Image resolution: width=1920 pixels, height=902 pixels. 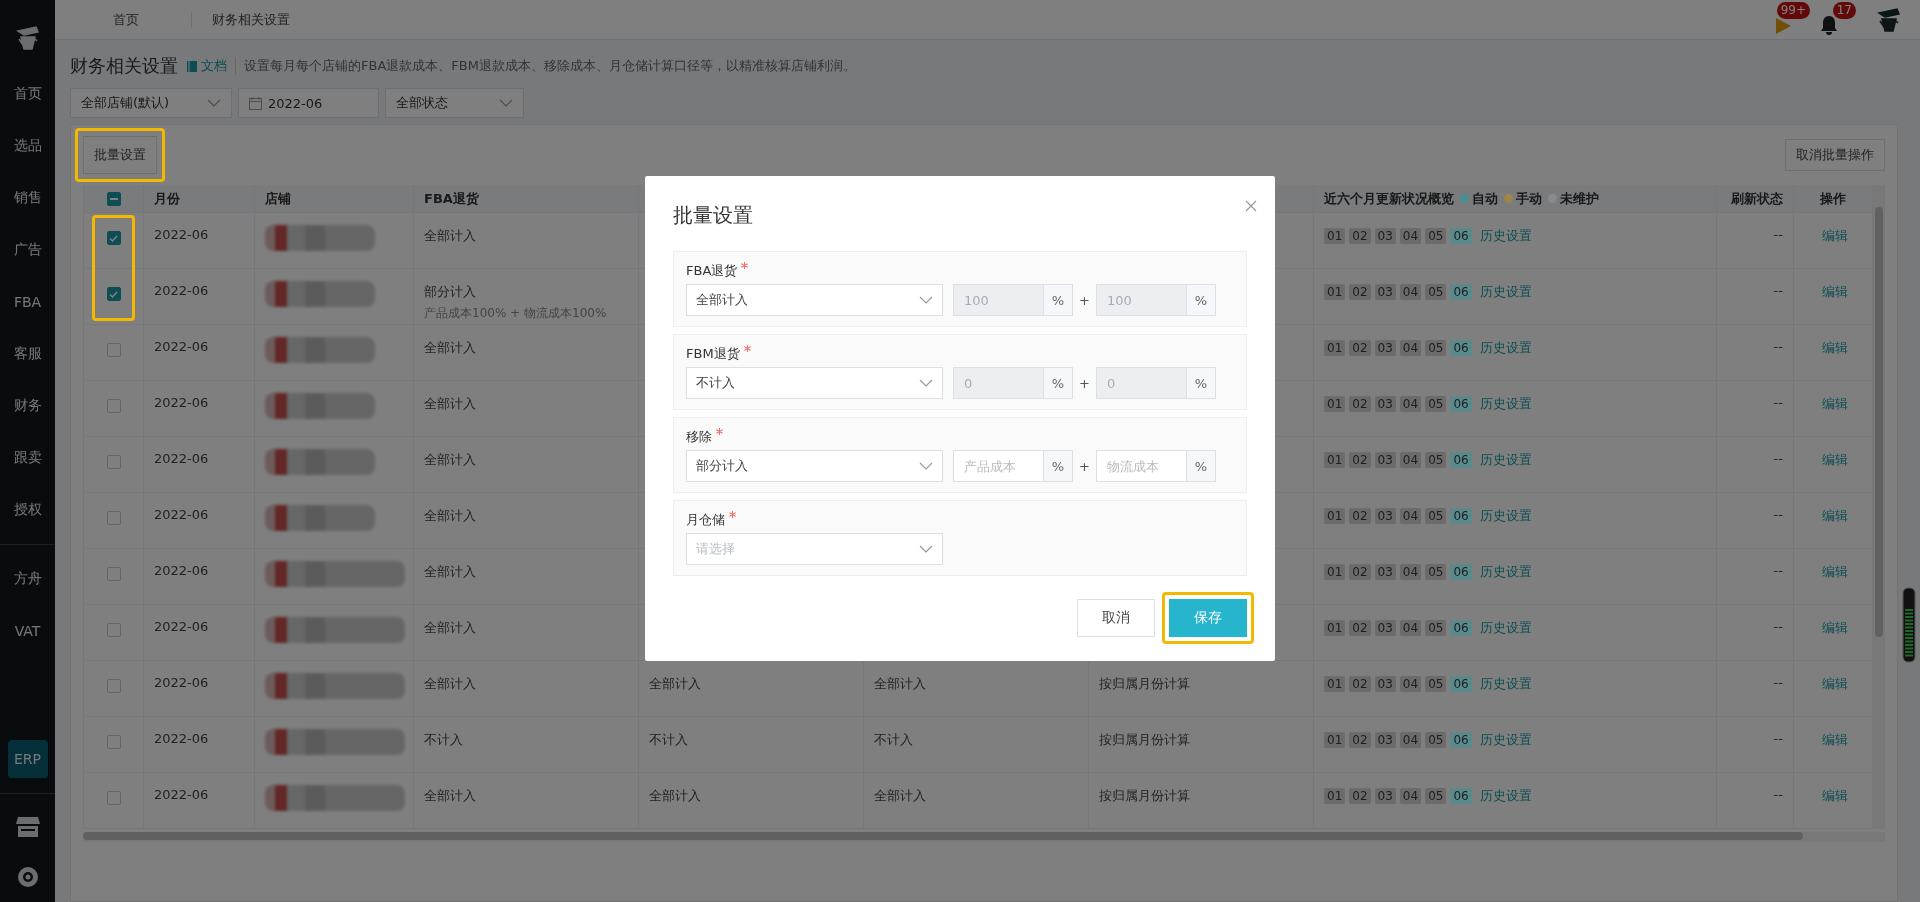 I want to click on sidebar-item: 方舟, so click(x=27, y=579).